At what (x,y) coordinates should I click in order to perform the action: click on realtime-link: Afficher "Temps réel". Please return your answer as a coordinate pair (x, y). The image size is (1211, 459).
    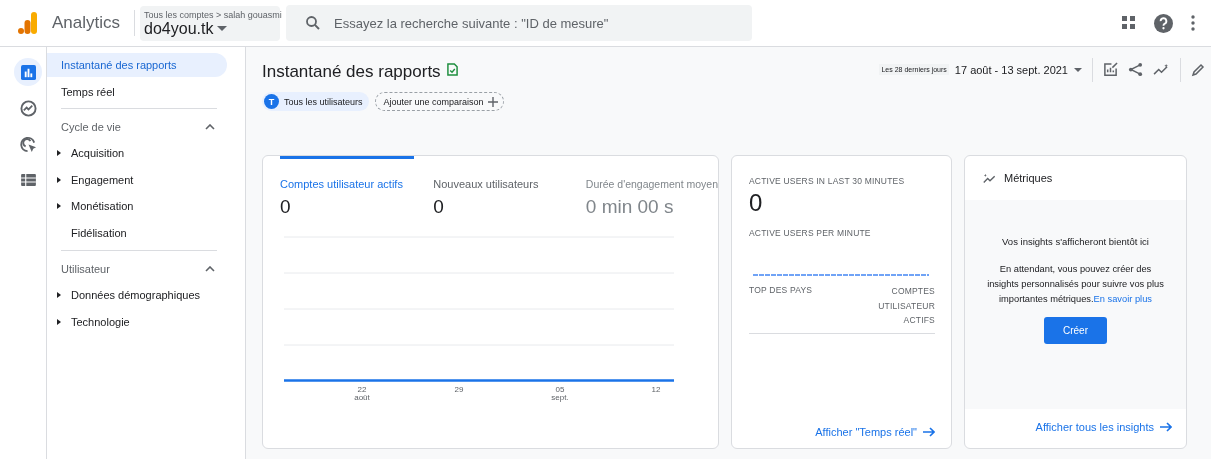
    Looking at the image, I should click on (842, 432).